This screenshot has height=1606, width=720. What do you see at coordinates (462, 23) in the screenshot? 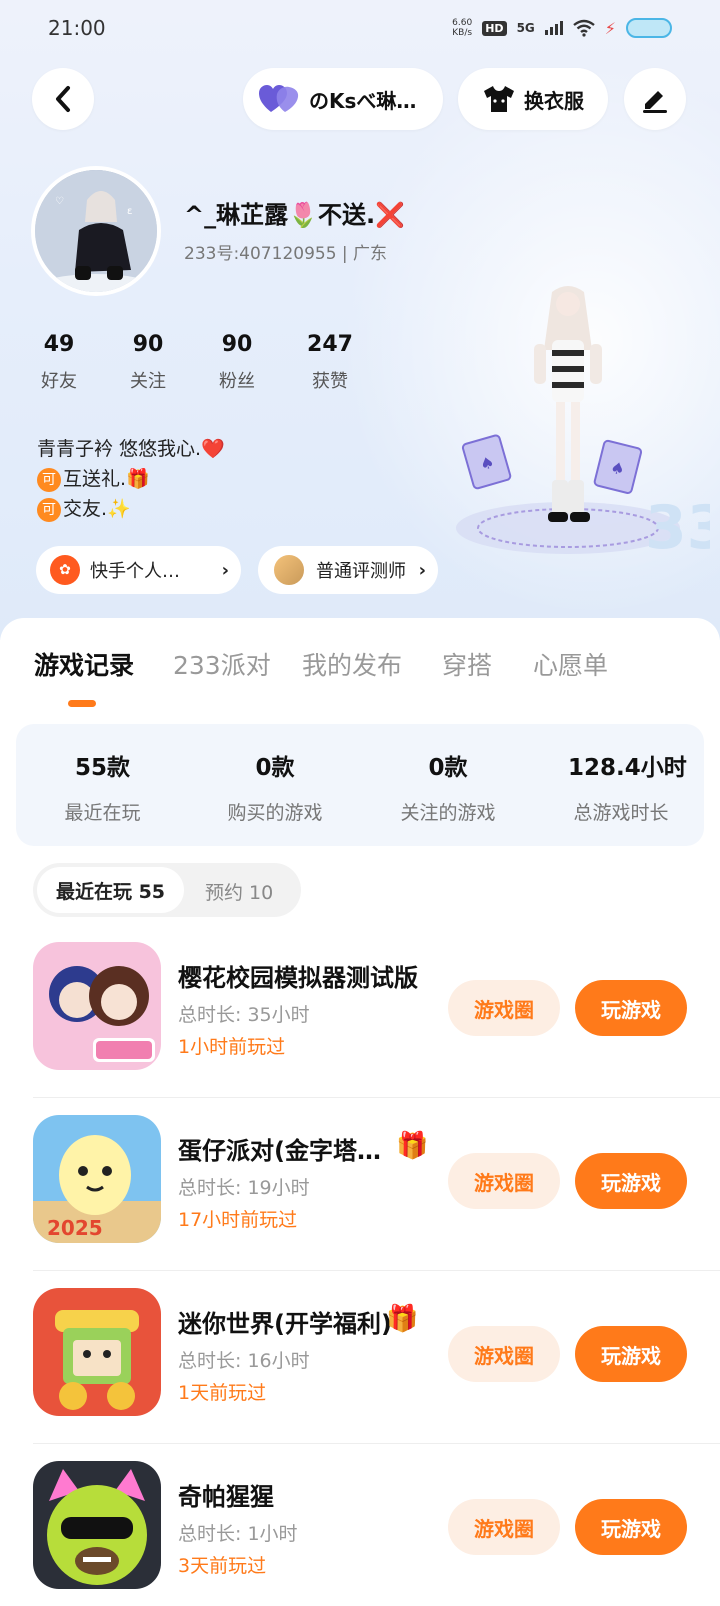
I see `net-speed-value: 6.60` at bounding box center [462, 23].